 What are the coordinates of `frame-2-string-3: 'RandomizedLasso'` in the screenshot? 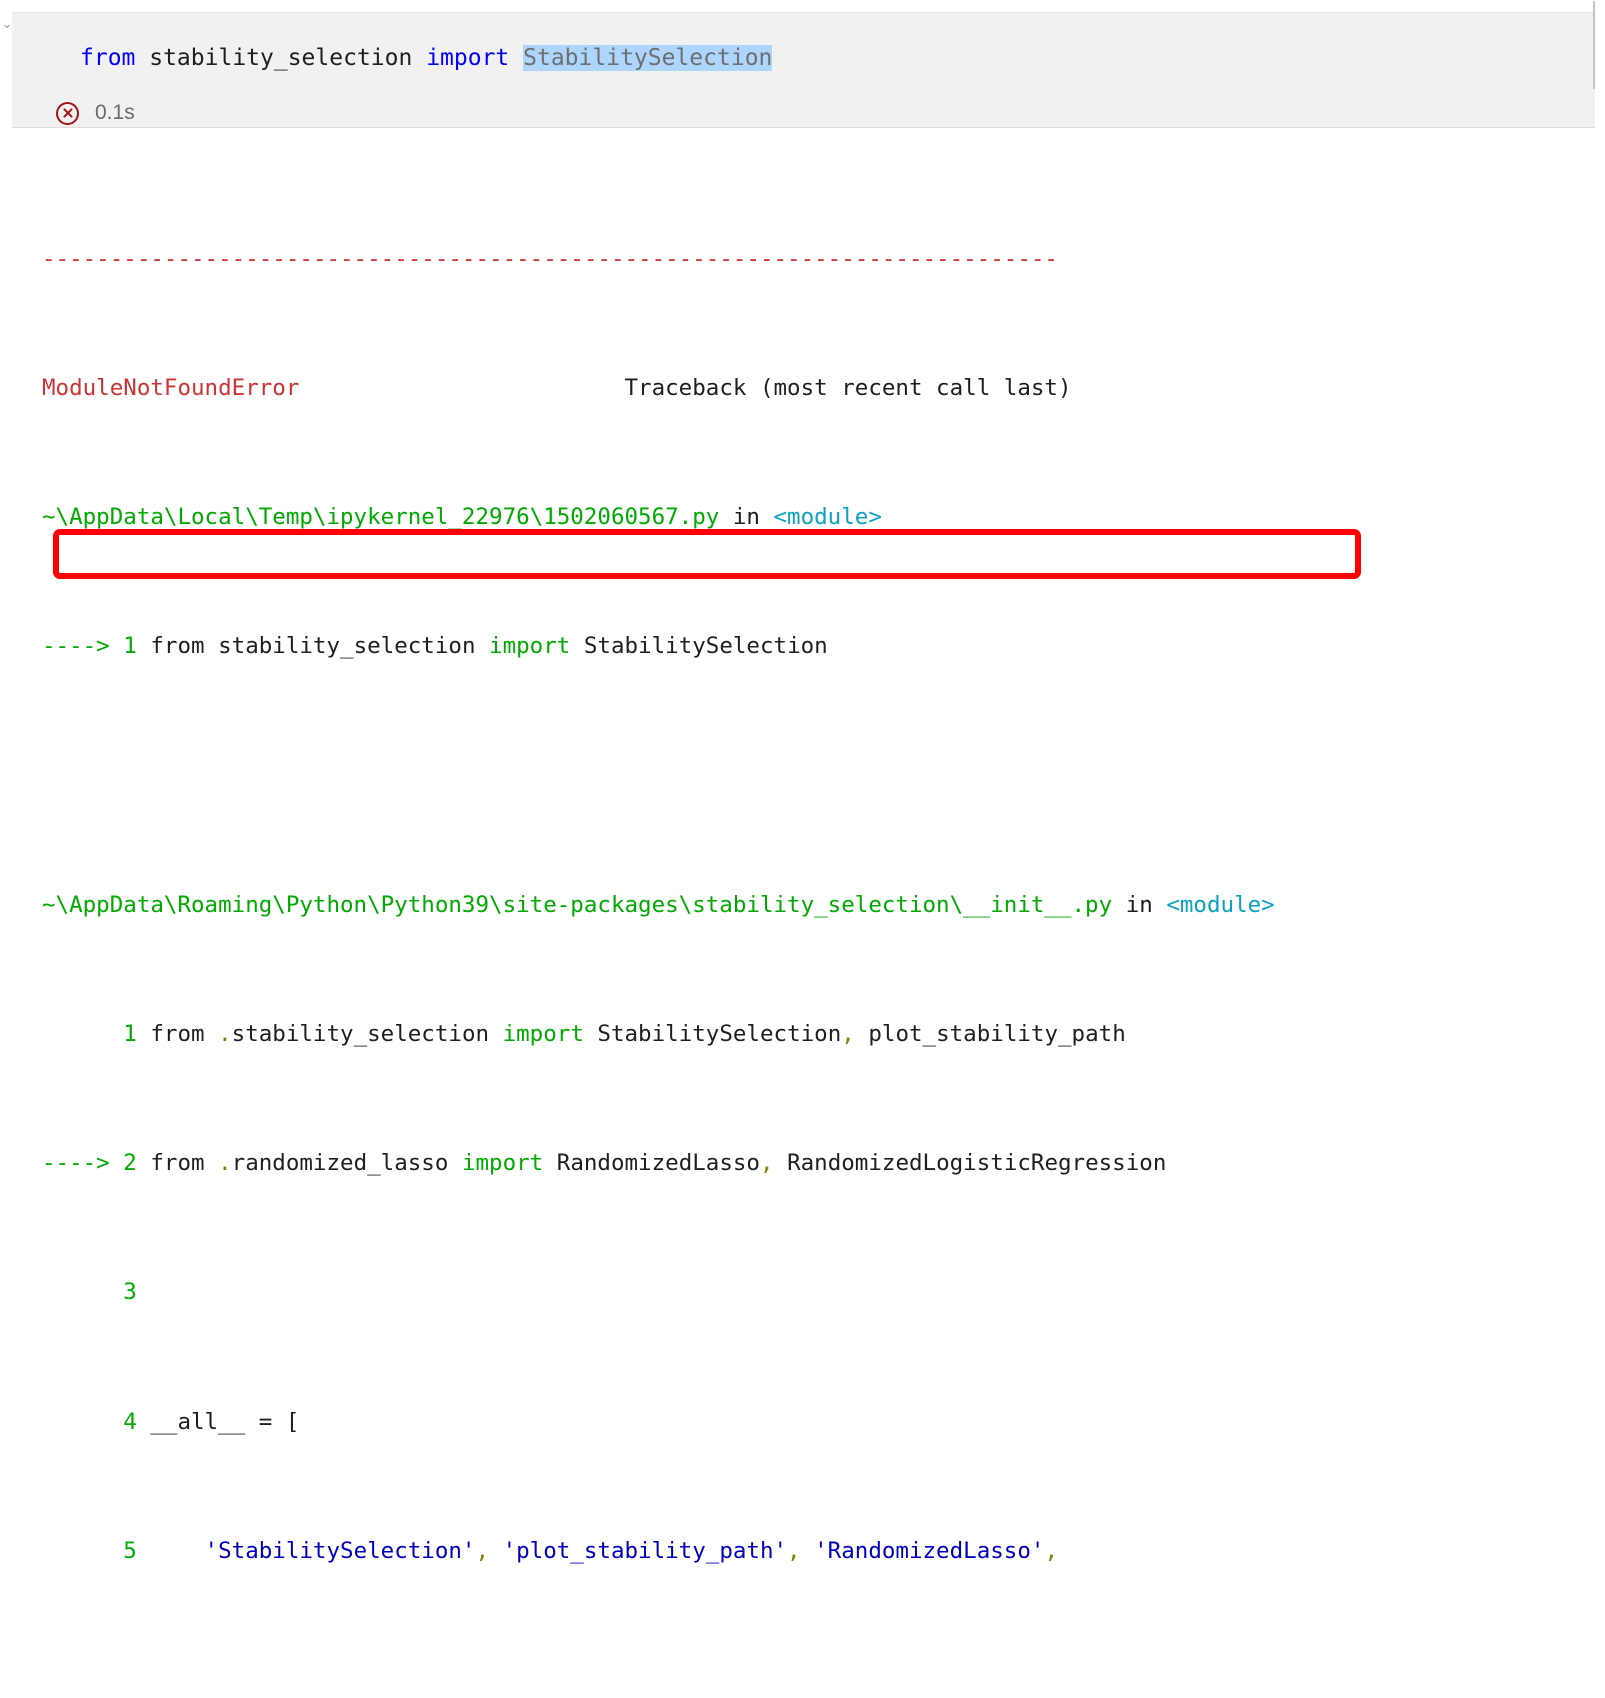 It's located at (922, 1550).